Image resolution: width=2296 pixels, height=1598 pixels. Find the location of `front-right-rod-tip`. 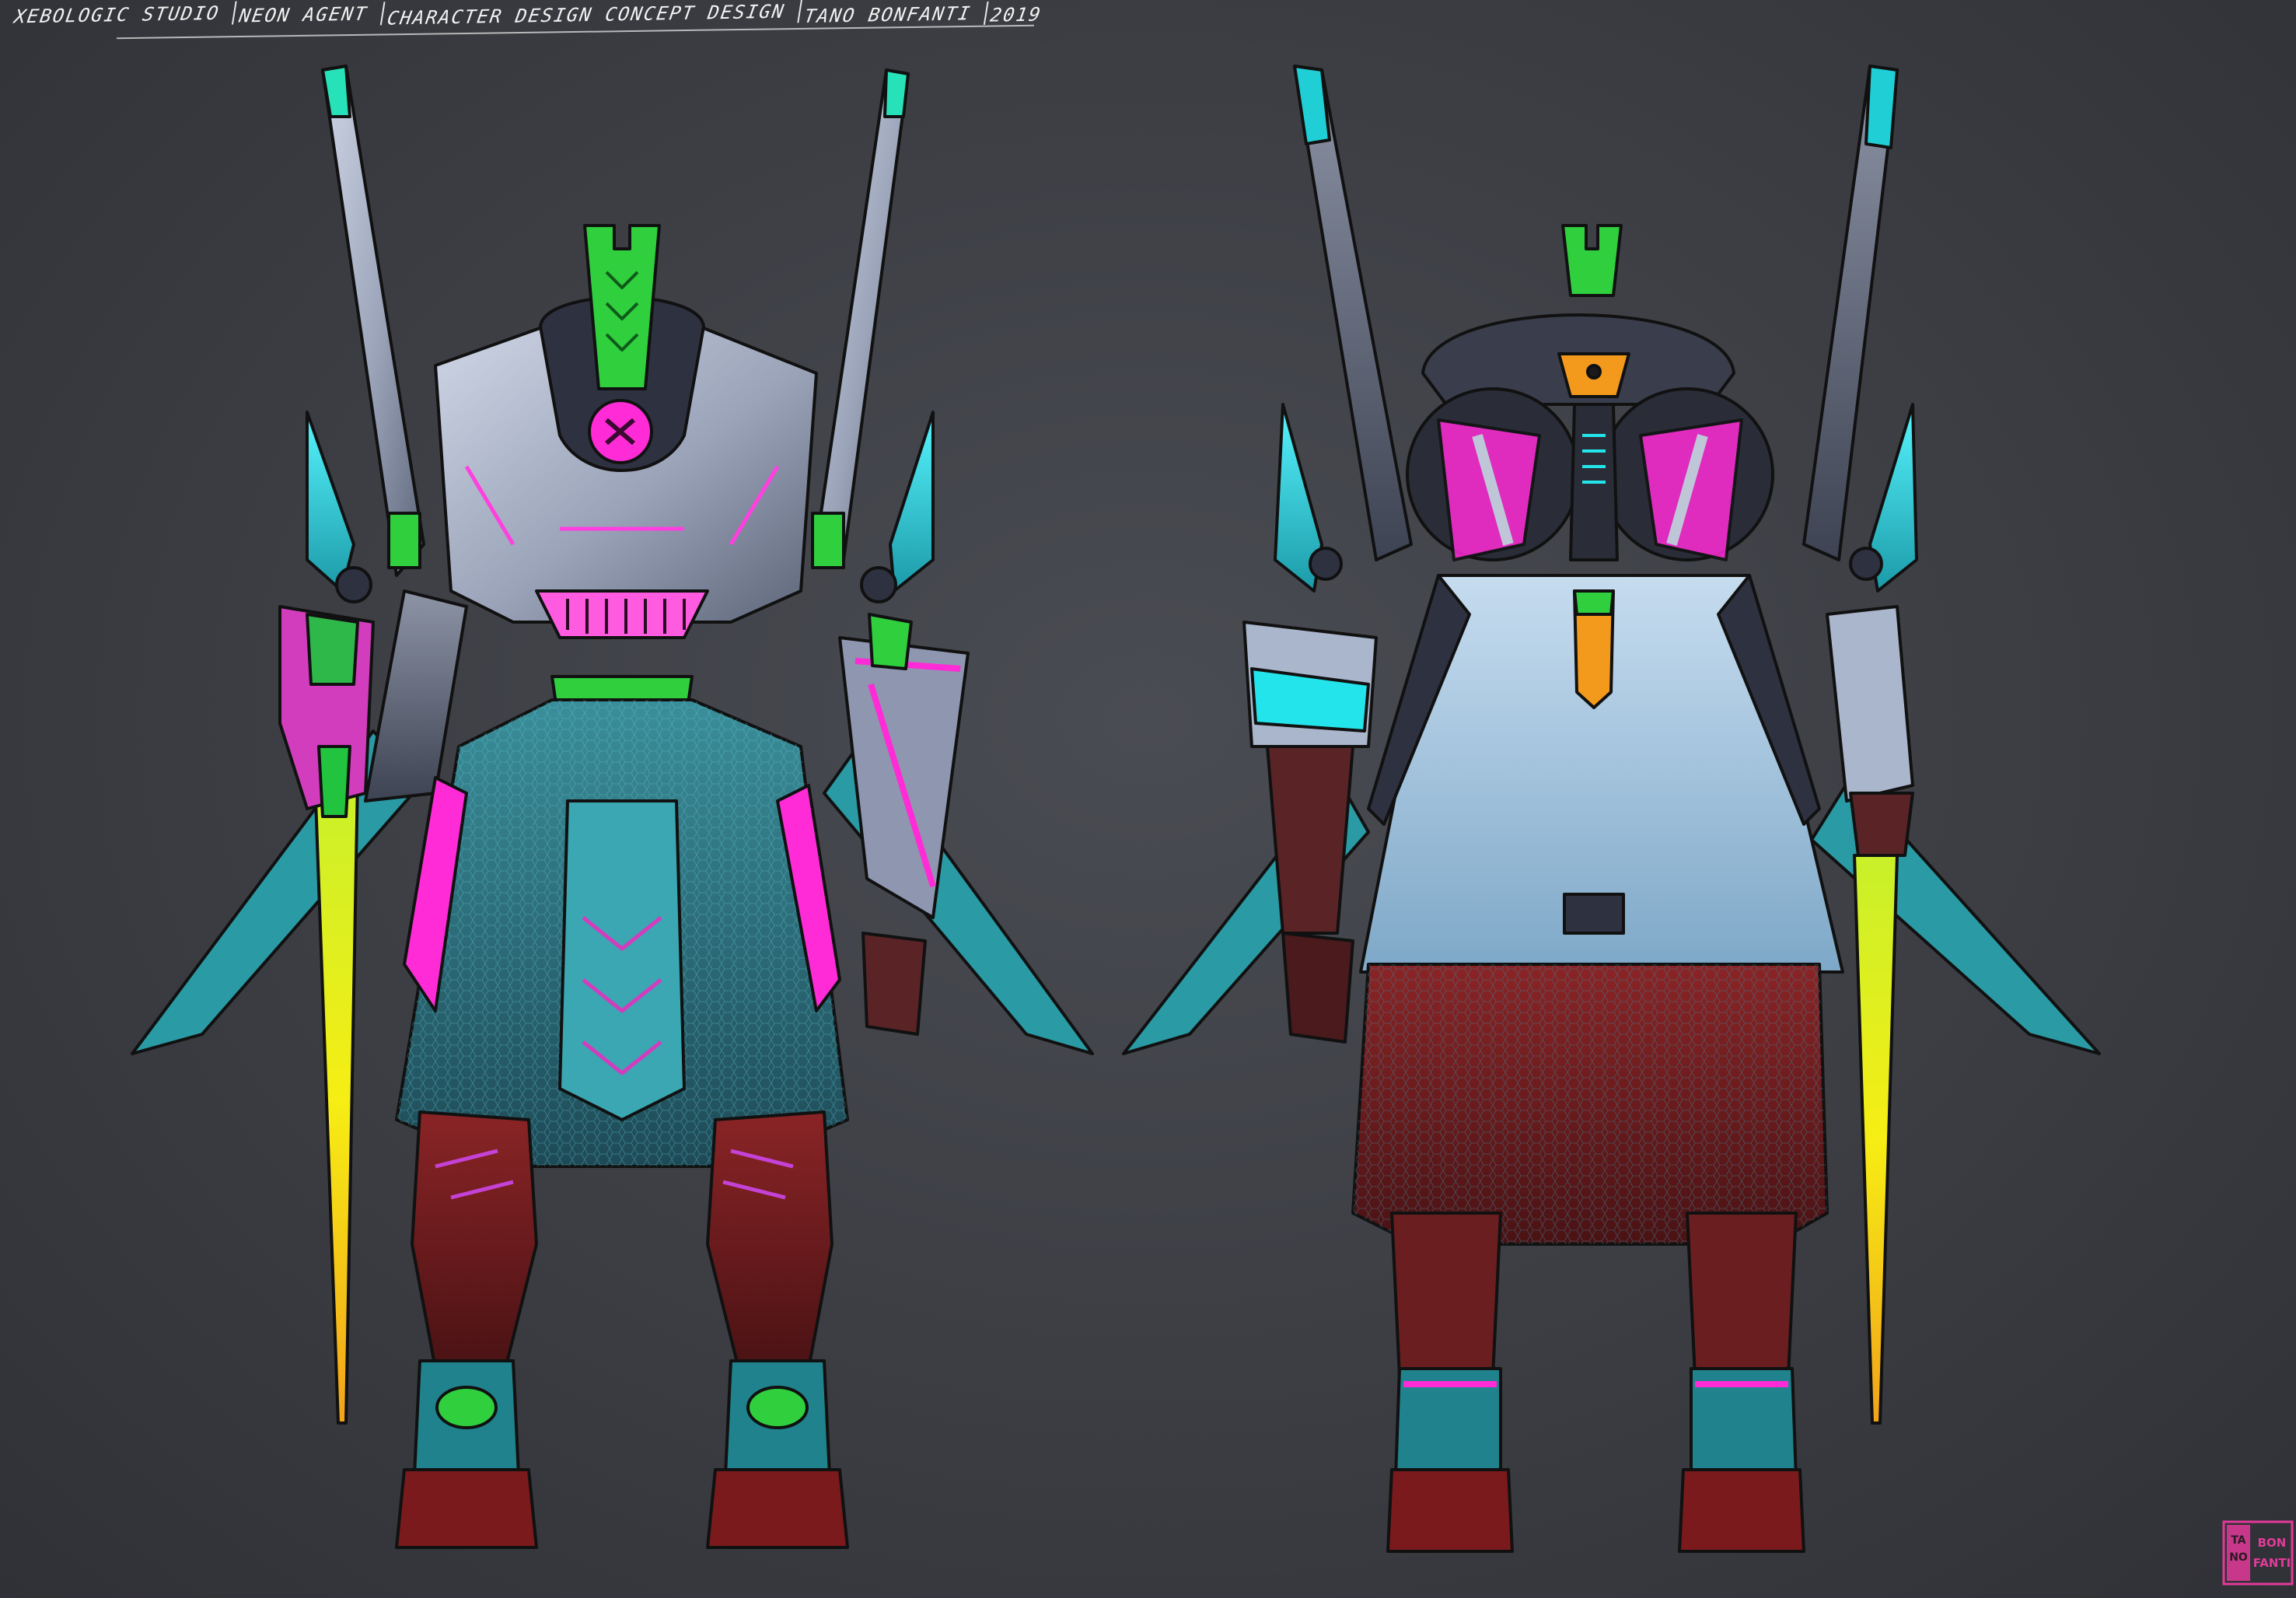

front-right-rod-tip is located at coordinates (896, 93).